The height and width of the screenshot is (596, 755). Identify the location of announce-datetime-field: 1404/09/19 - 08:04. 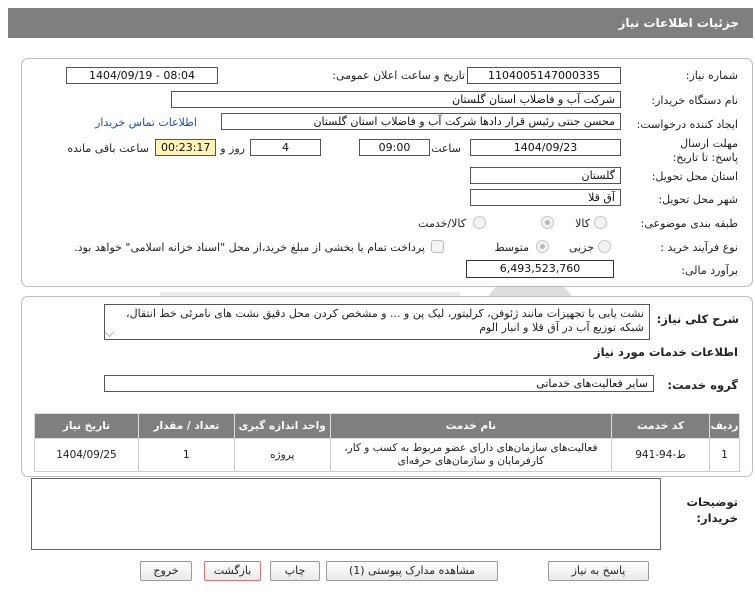
(142, 75).